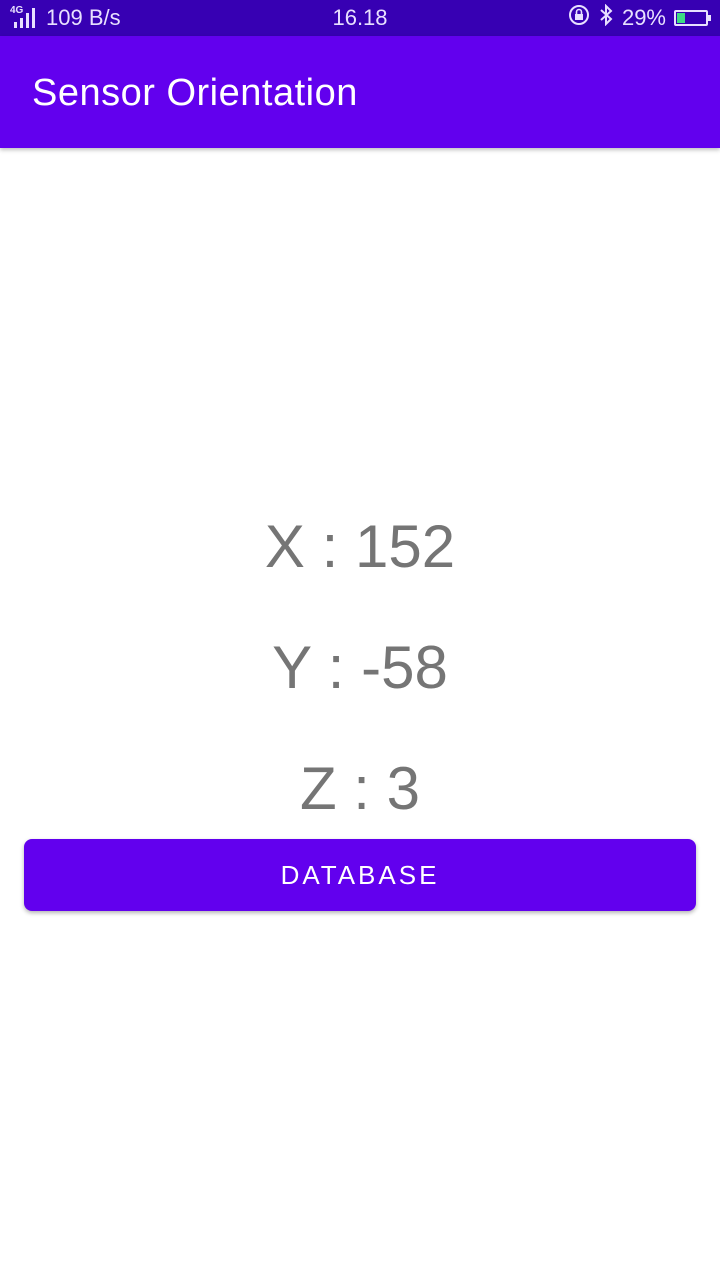 This screenshot has width=720, height=1280. What do you see at coordinates (681, 18) in the screenshot?
I see `battery-fill` at bounding box center [681, 18].